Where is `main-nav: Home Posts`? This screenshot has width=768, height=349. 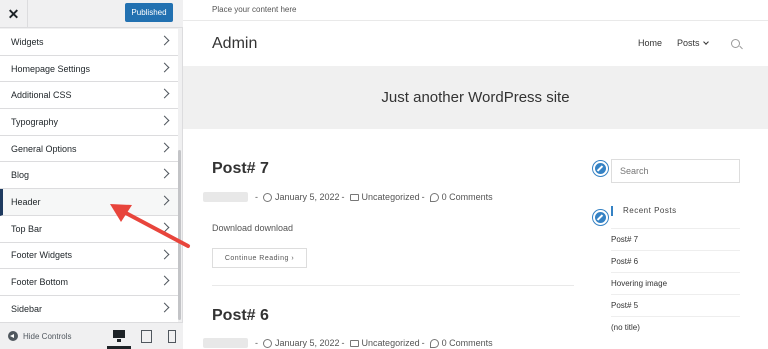 main-nav: Home Posts is located at coordinates (680, 43).